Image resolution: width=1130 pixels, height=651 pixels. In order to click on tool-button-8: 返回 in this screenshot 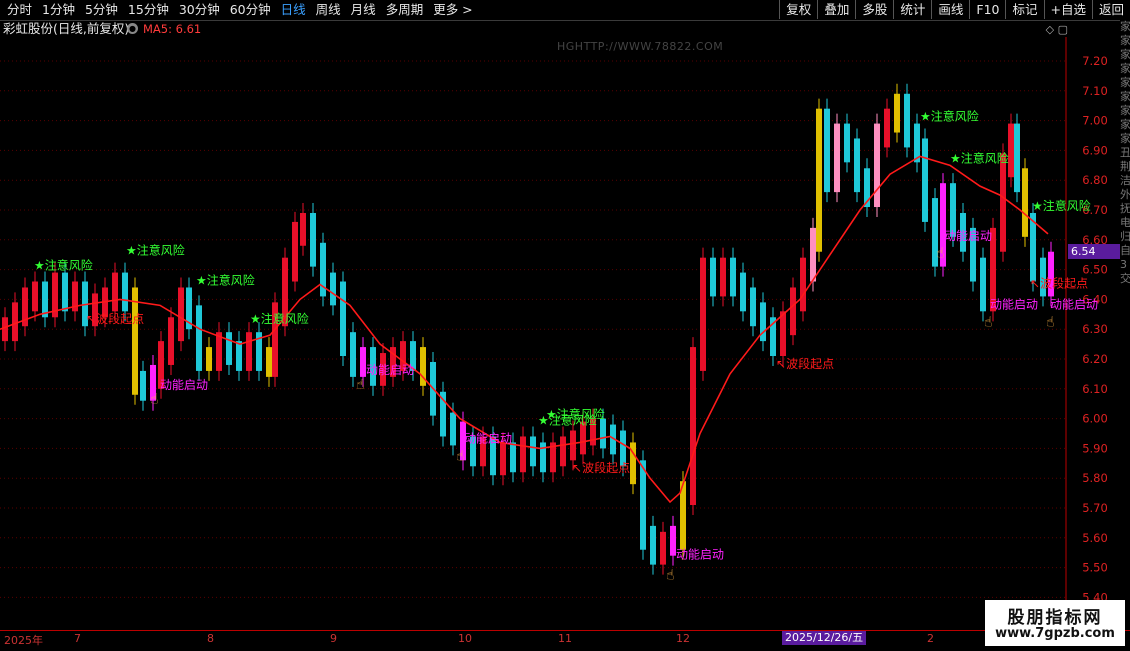, I will do `click(1110, 9)`.